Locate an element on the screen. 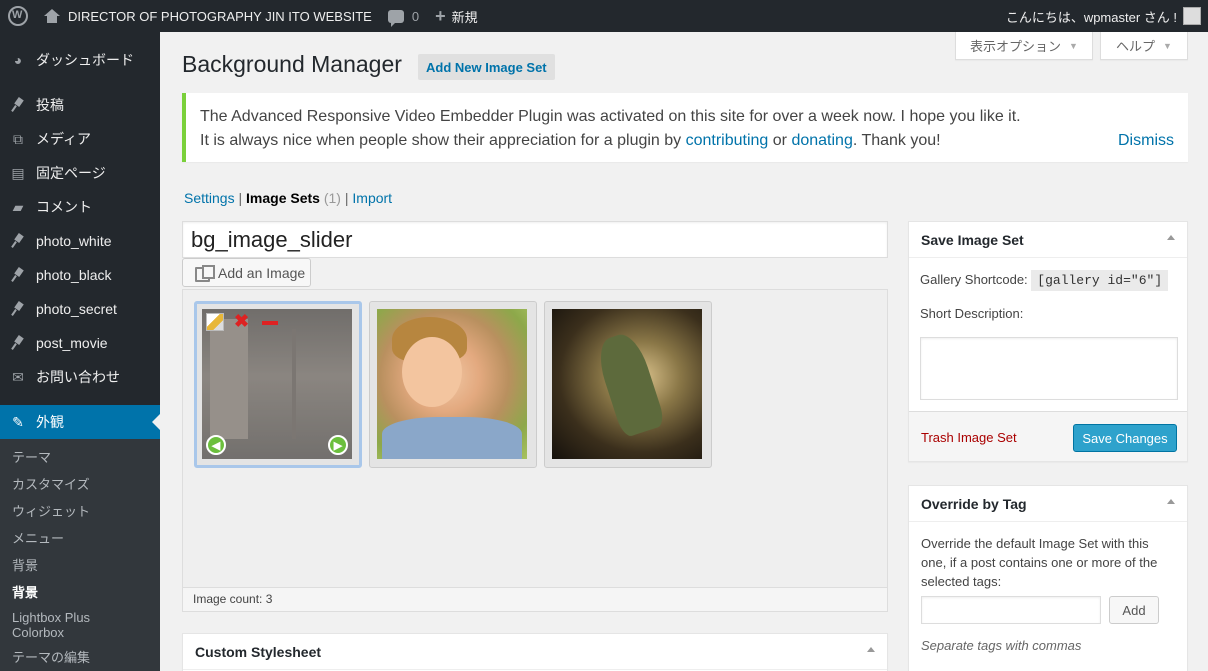 Image resolution: width=1208 pixels, height=671 pixels. shortcode-label: Gallery Shortcode: is located at coordinates (974, 279).